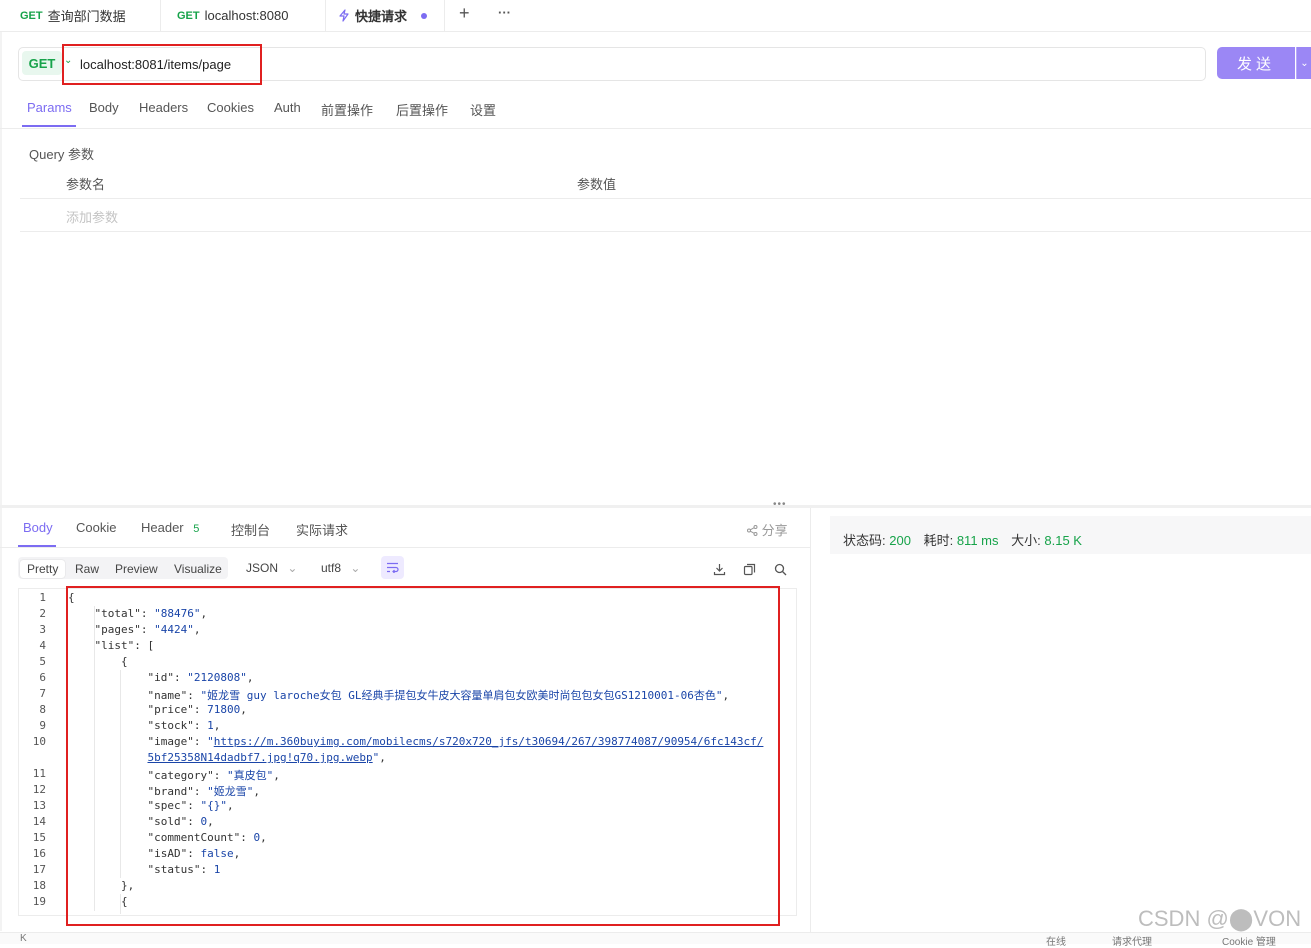  What do you see at coordinates (1303, 63) in the screenshot?
I see `send-options-chevron-icon: ⌄` at bounding box center [1303, 63].